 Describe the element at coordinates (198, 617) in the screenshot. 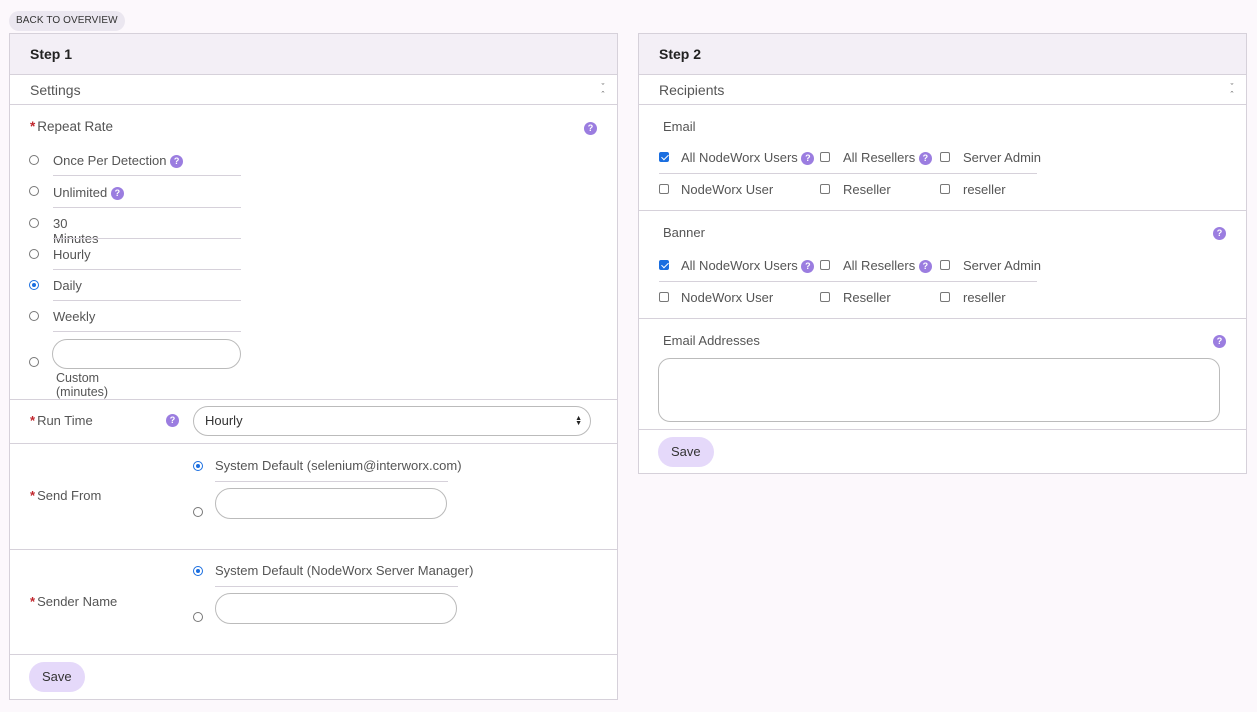

I see `radio-sender-name-custom` at that location.